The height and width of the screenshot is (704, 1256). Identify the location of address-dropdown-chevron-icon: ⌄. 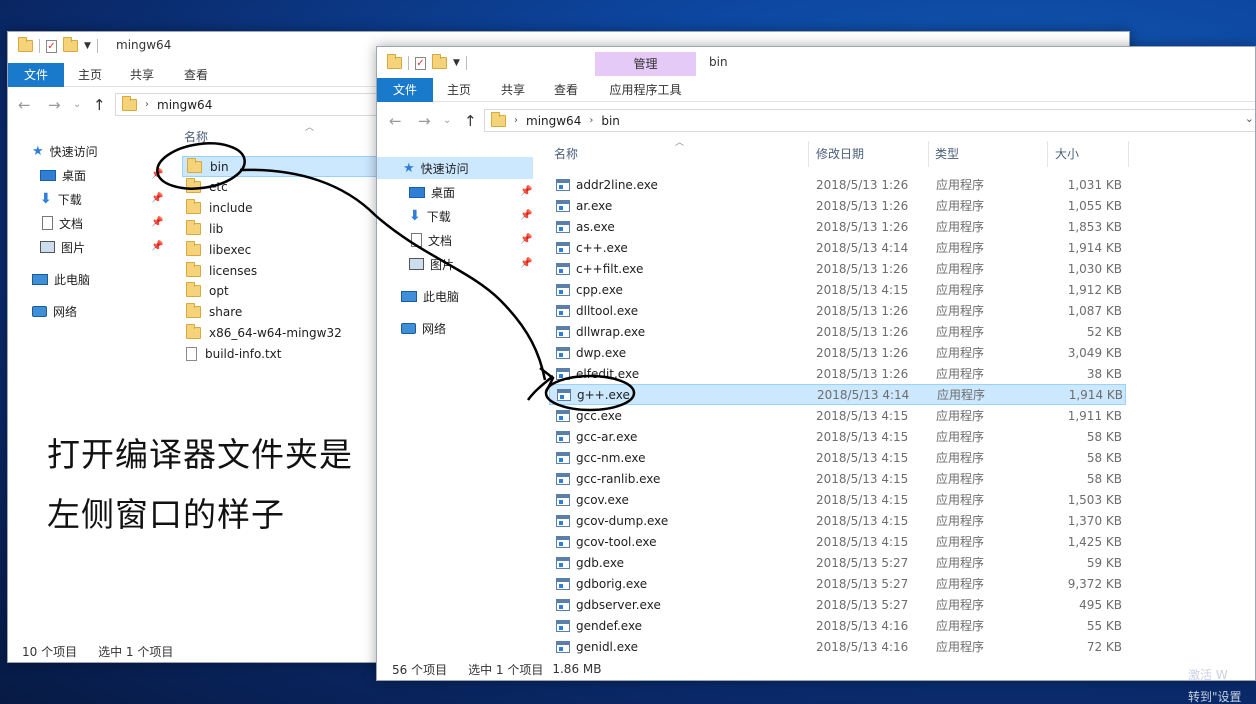
(1249, 118).